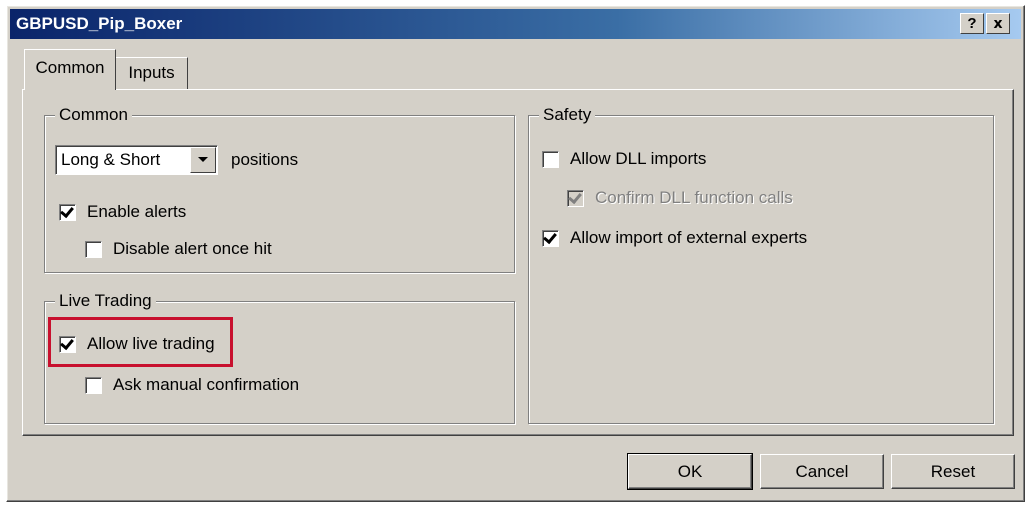 Image resolution: width=1031 pixels, height=506 pixels. Describe the element at coordinates (203, 160) in the screenshot. I see `chevron-down-icon` at that location.